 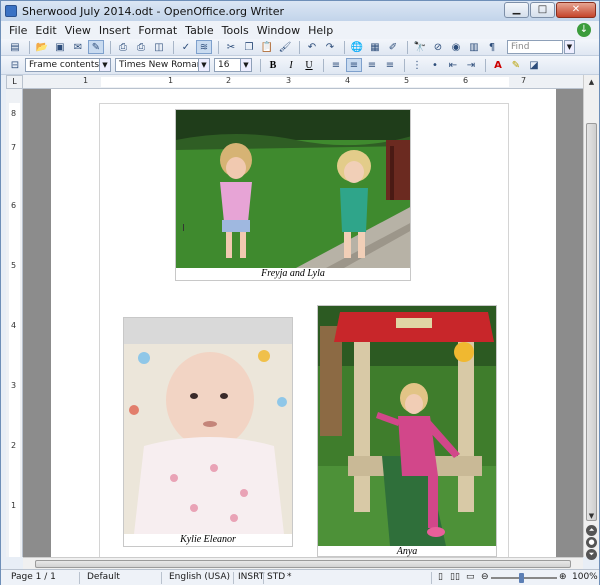 I want to click on photo-frame-freyja-lyla: Freyja and Lyla, so click(x=293, y=195).